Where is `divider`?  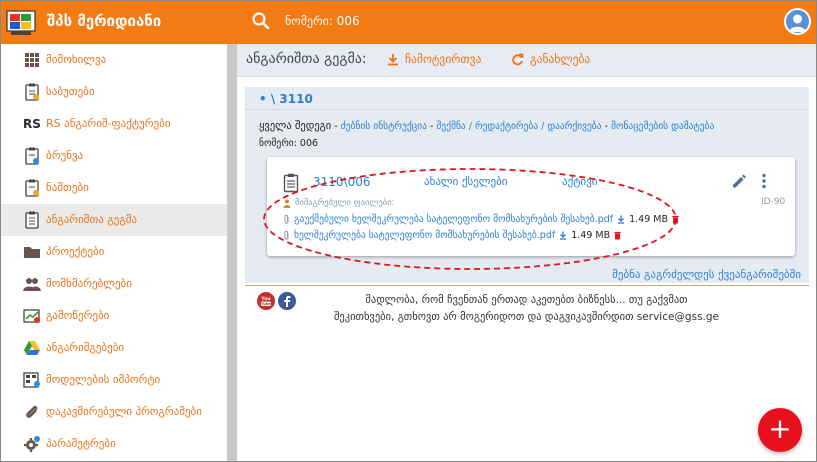
divider is located at coordinates (527, 109).